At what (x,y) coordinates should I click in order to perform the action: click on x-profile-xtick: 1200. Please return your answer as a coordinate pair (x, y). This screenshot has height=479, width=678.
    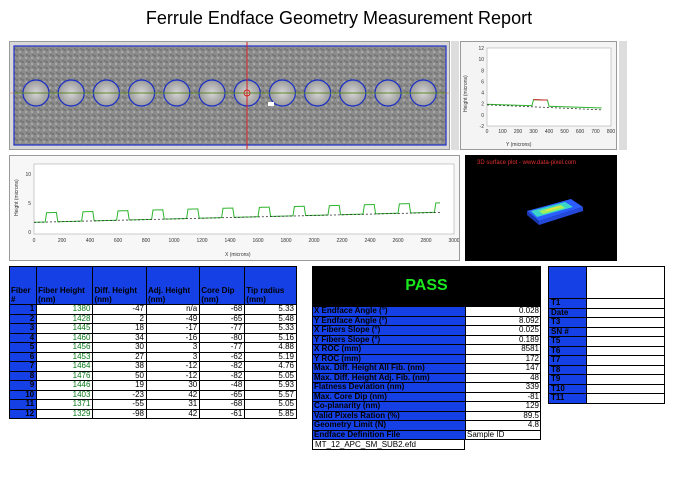
    Looking at the image, I should click on (201, 241).